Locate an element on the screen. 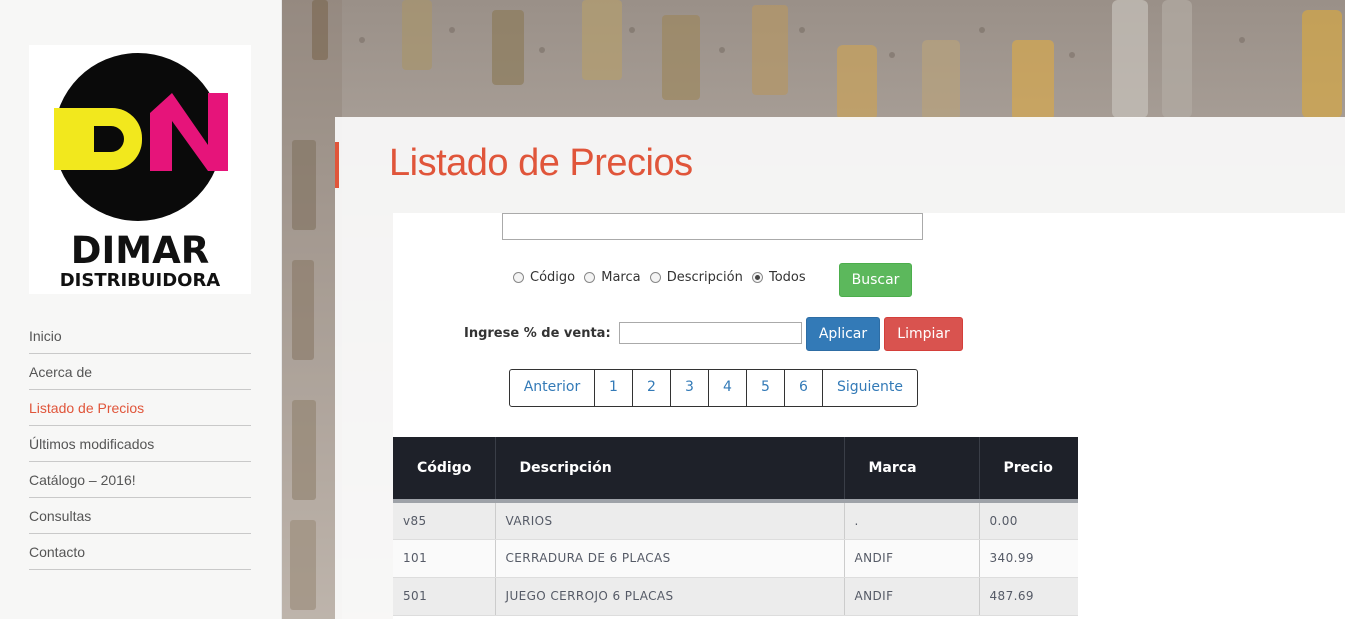 The height and width of the screenshot is (619, 1345). page-title: Listado de Precios is located at coordinates (541, 163).